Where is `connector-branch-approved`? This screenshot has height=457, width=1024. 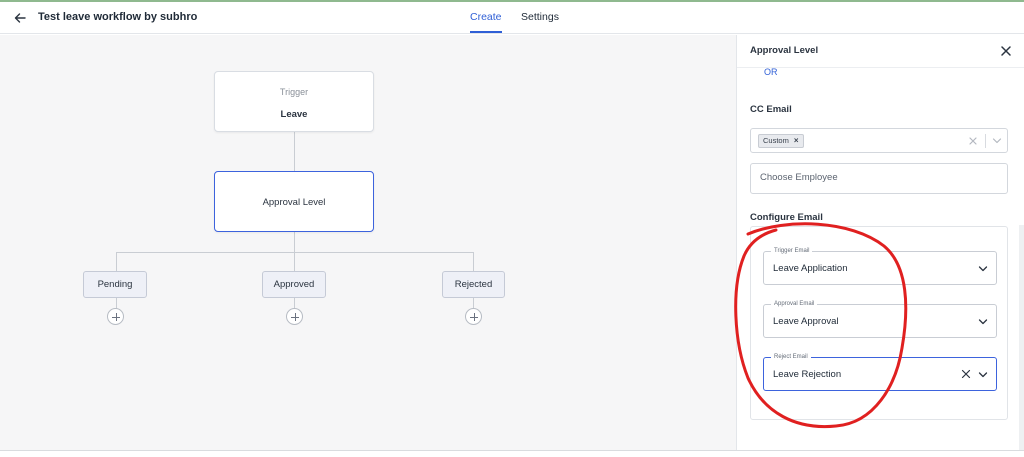 connector-branch-approved is located at coordinates (294, 261).